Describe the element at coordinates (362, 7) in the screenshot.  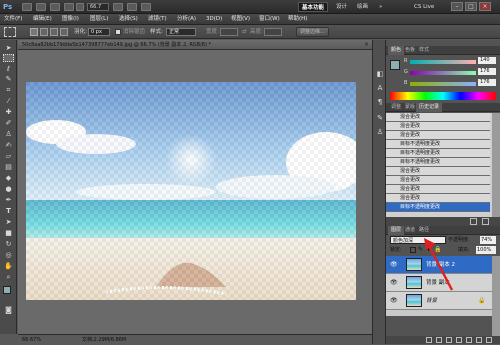
I see `workspace-painting-button: 绘画` at that location.